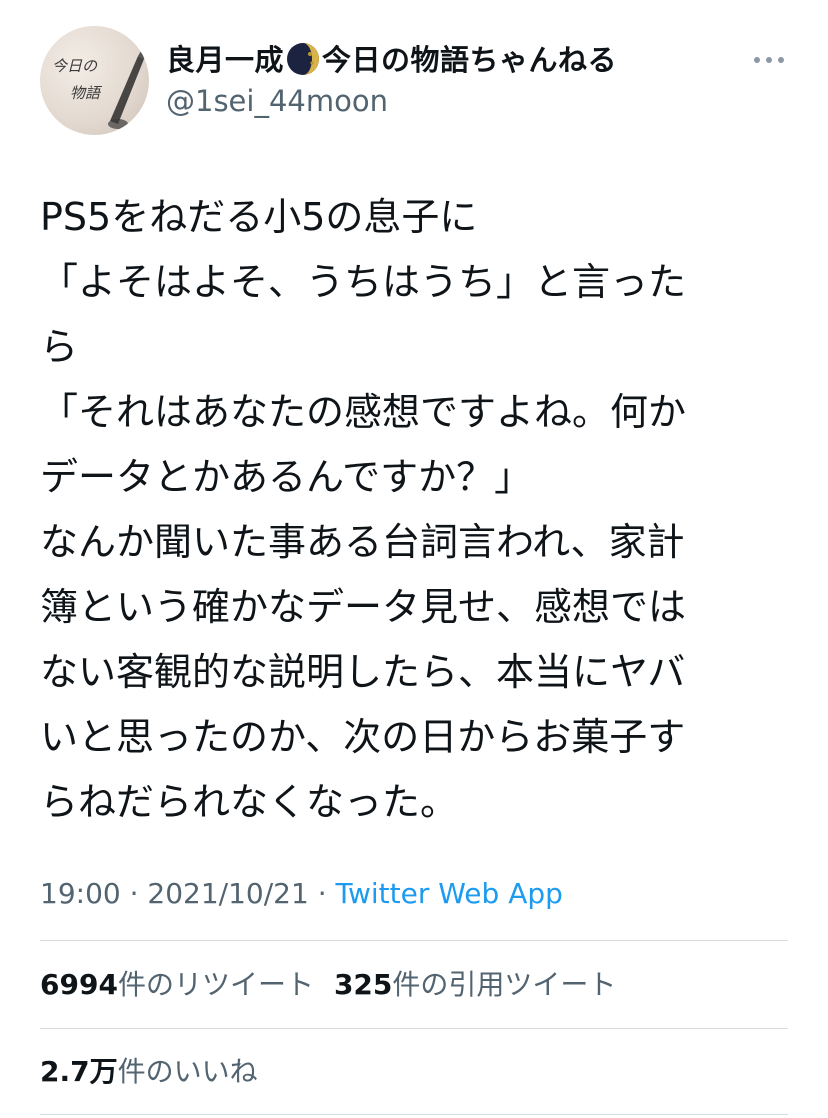 Image resolution: width=828 pixels, height=1118 pixels. I want to click on tweet-source-link: Twitter Web App, so click(449, 893).